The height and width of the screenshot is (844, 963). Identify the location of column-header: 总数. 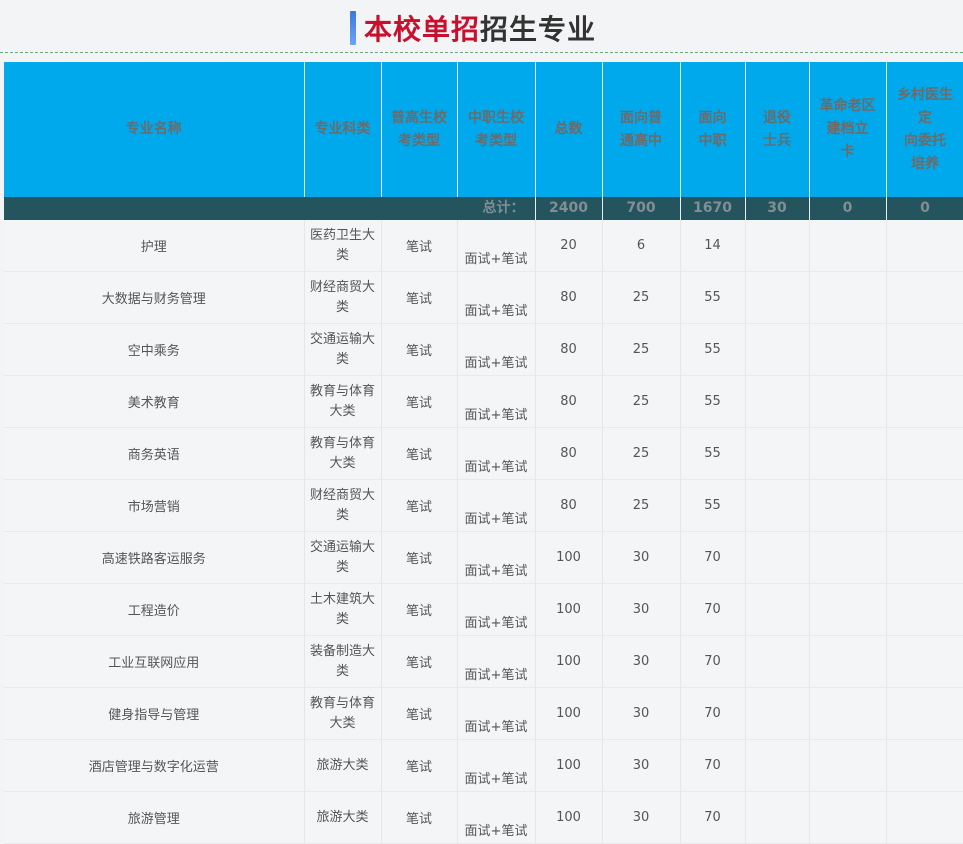
(568, 129).